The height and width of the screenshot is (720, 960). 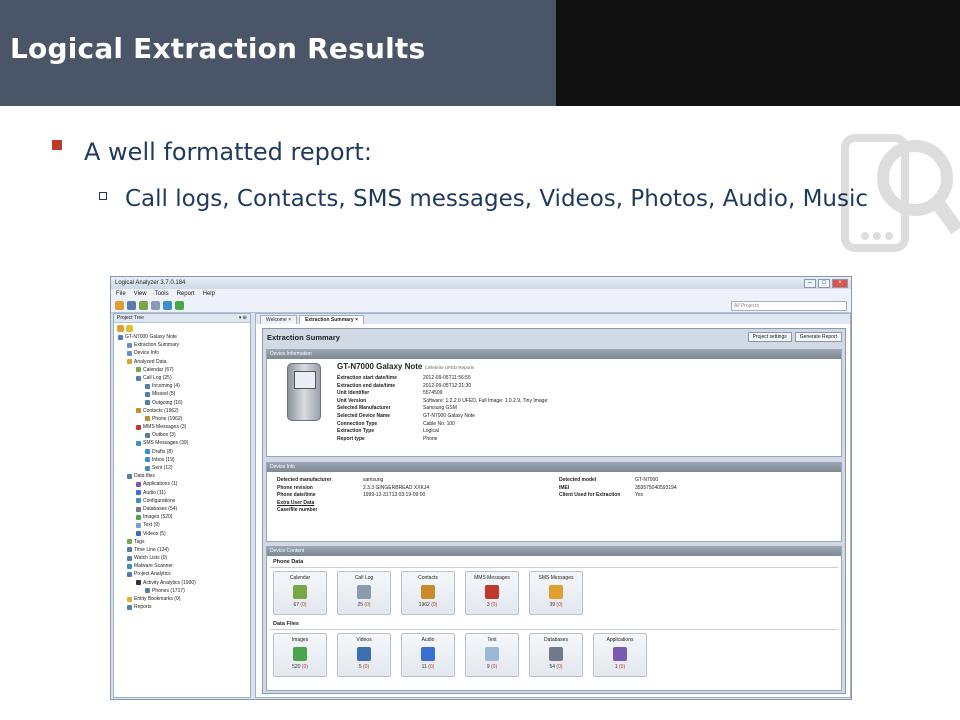 I want to click on kv-value: 359575040593194, so click(x=656, y=487).